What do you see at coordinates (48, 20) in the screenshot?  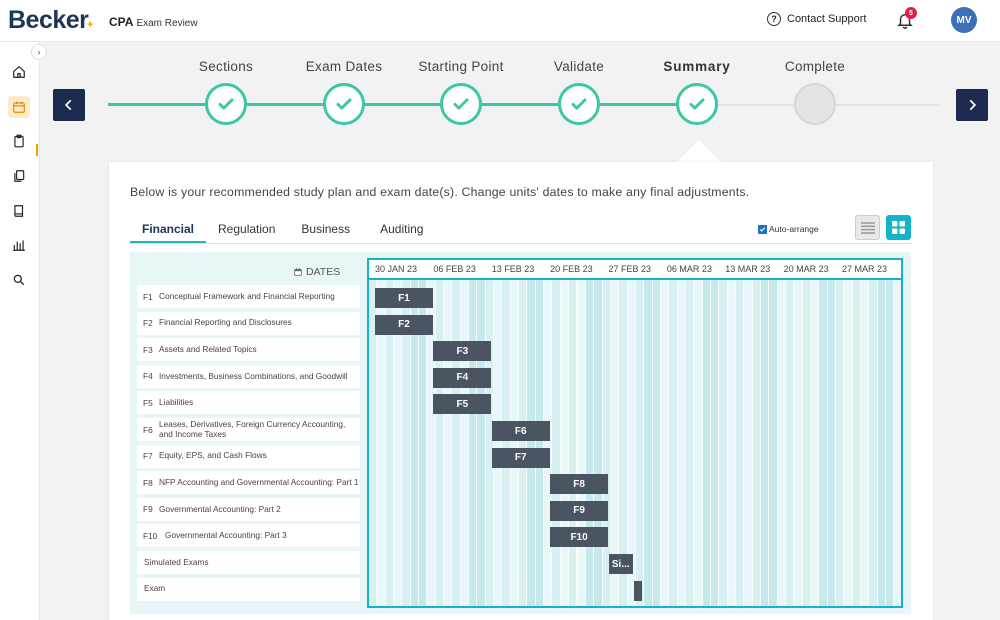 I see `becker-logo: Becker` at bounding box center [48, 20].